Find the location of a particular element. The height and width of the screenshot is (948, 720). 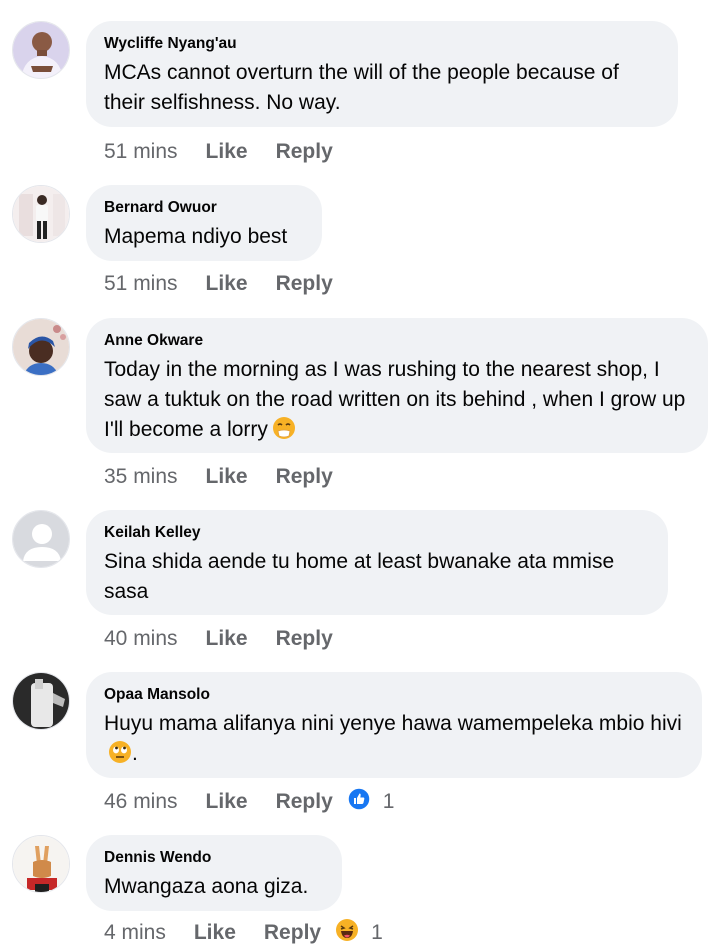

comment-author: Anne Okware is located at coordinates (397, 341).